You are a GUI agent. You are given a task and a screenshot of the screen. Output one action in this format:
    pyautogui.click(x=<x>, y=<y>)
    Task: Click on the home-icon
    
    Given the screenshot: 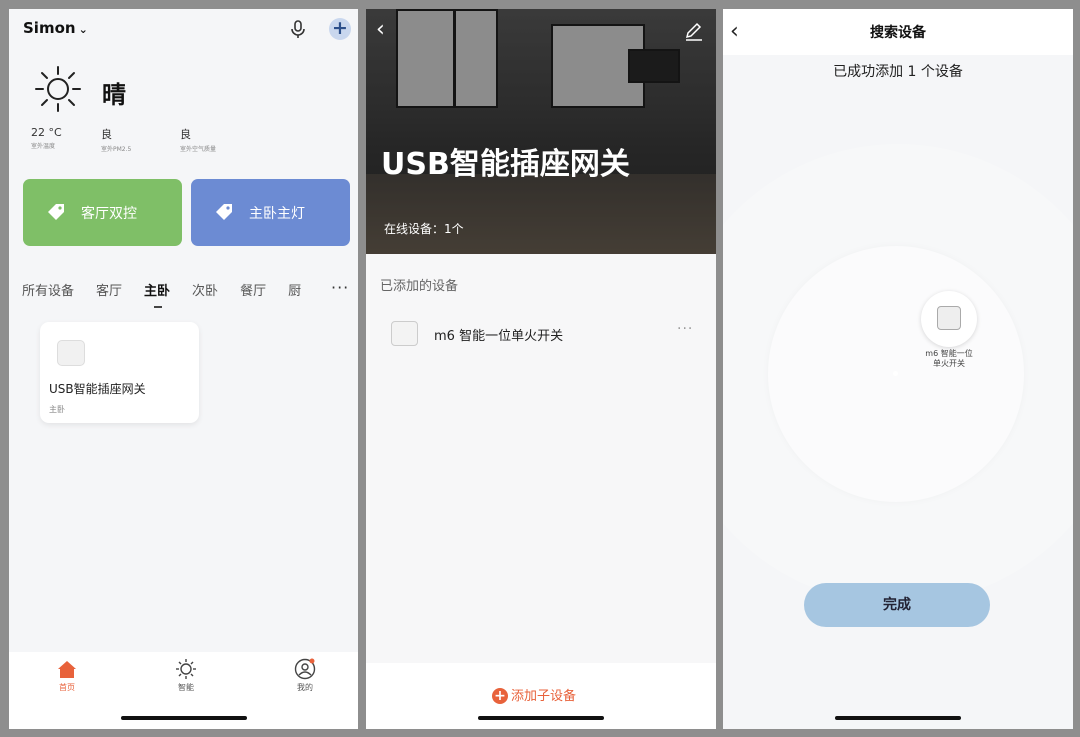 What is the action you would take?
    pyautogui.click(x=67, y=669)
    